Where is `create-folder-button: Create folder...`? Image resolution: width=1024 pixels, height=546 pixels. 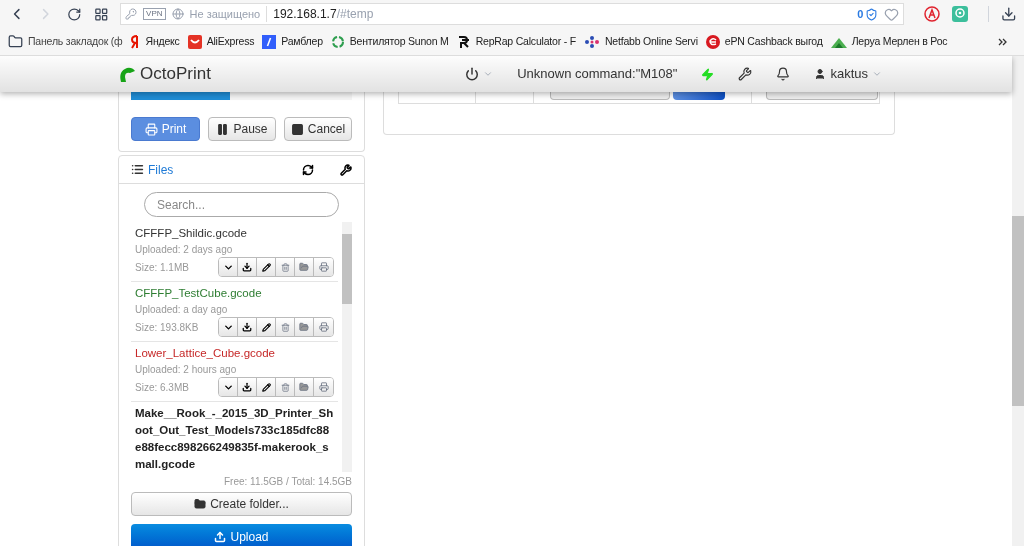
create-folder-button: Create folder... is located at coordinates (241, 504).